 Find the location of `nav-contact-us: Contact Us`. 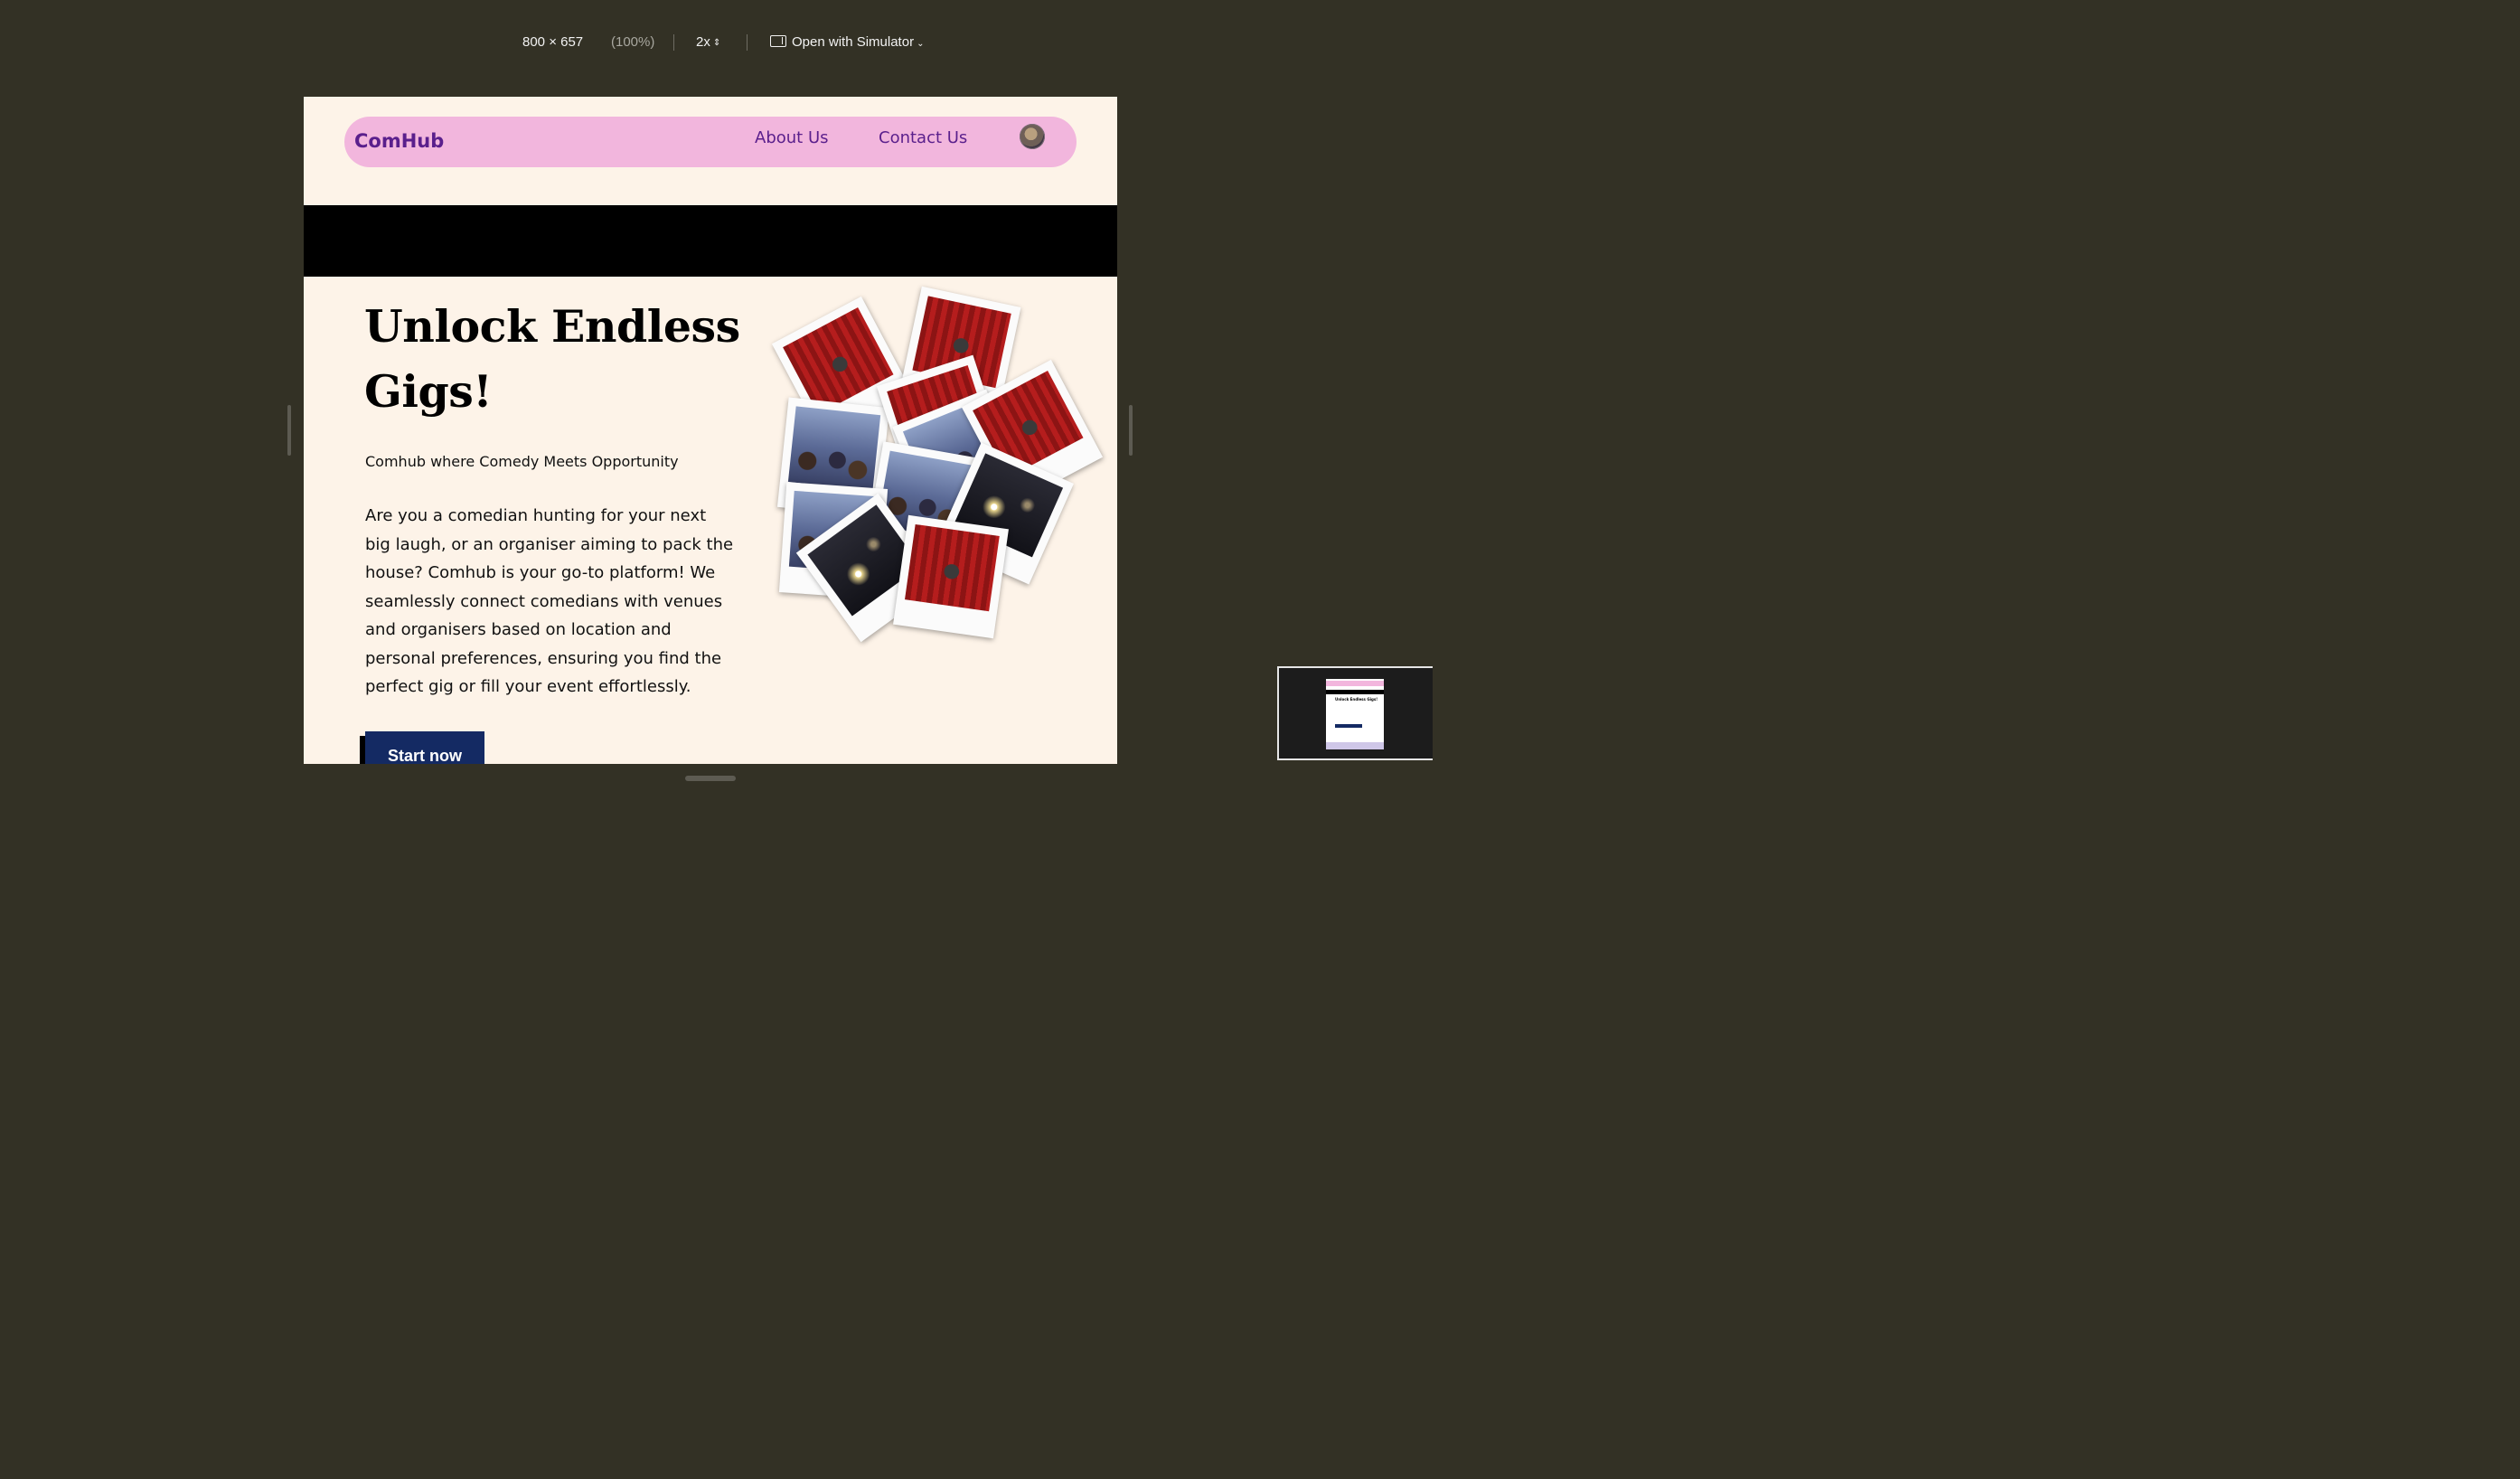

nav-contact-us: Contact Us is located at coordinates (923, 137).